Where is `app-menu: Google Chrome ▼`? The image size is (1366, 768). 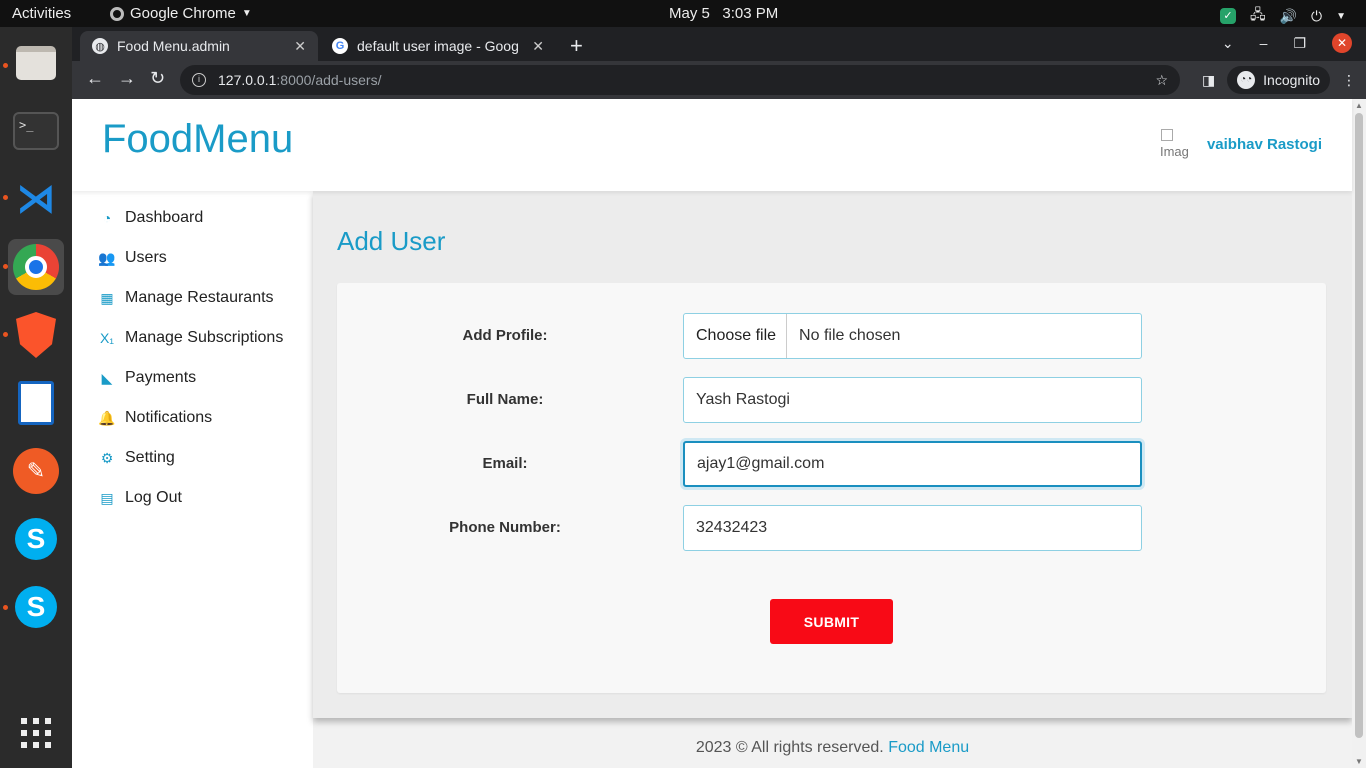
app-menu: Google Chrome ▼ is located at coordinates (181, 13).